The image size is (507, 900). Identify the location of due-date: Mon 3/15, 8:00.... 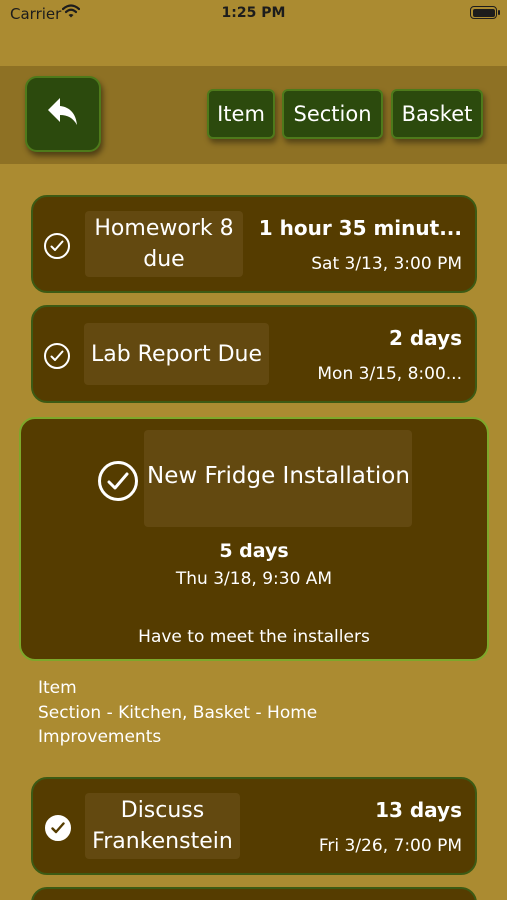
(389, 374).